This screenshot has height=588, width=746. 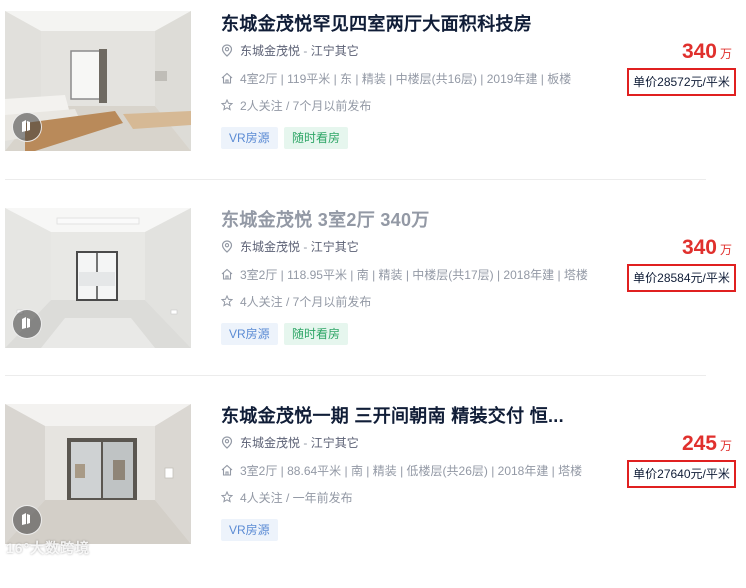 What do you see at coordinates (681, 474) in the screenshot?
I see `unit-price: 单价27640元/平米` at bounding box center [681, 474].